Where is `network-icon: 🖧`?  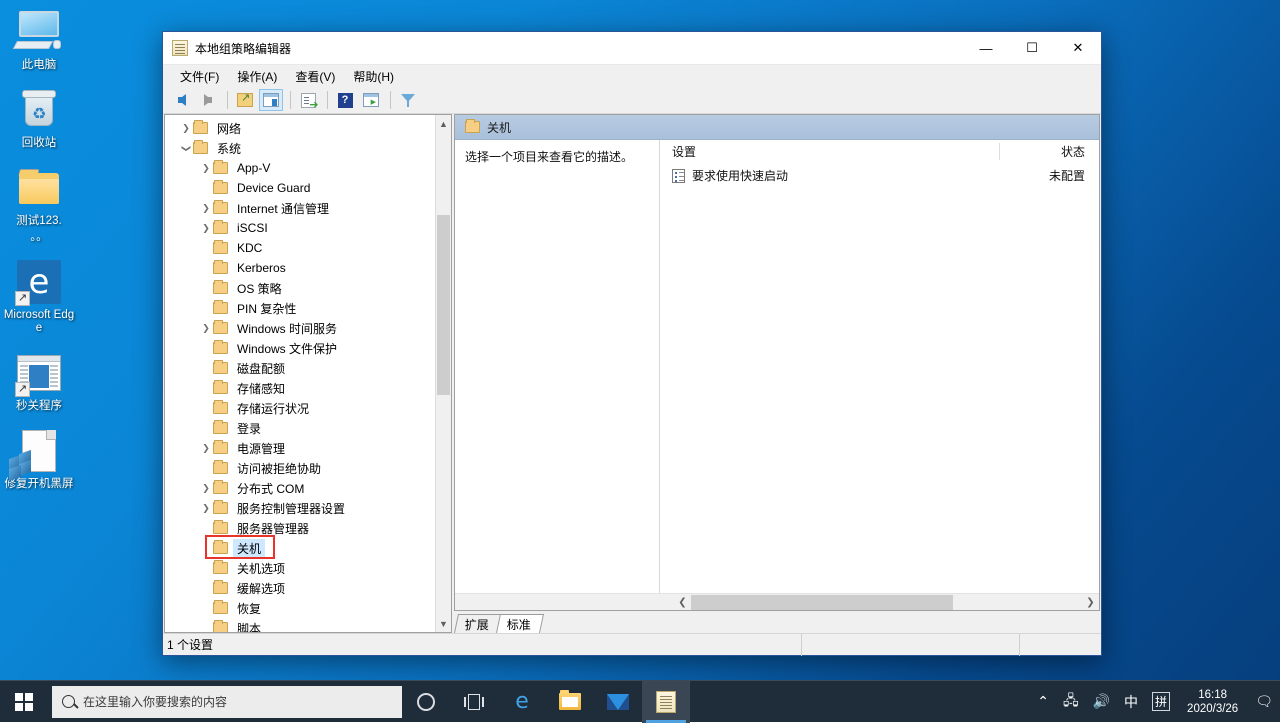 network-icon: 🖧 is located at coordinates (1071, 702).